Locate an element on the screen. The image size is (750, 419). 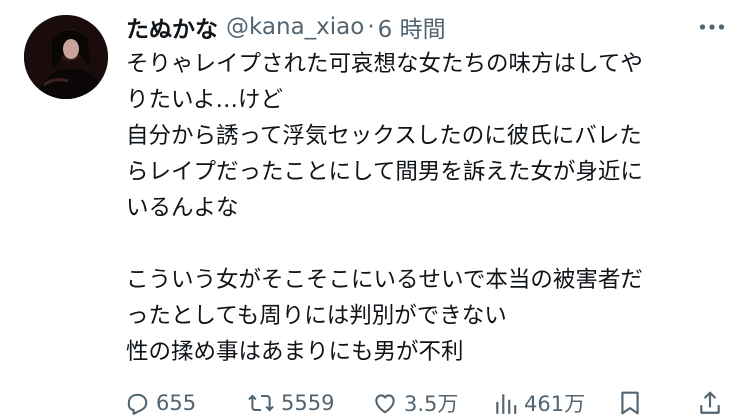
like-button: 3.5万 is located at coordinates (415, 403).